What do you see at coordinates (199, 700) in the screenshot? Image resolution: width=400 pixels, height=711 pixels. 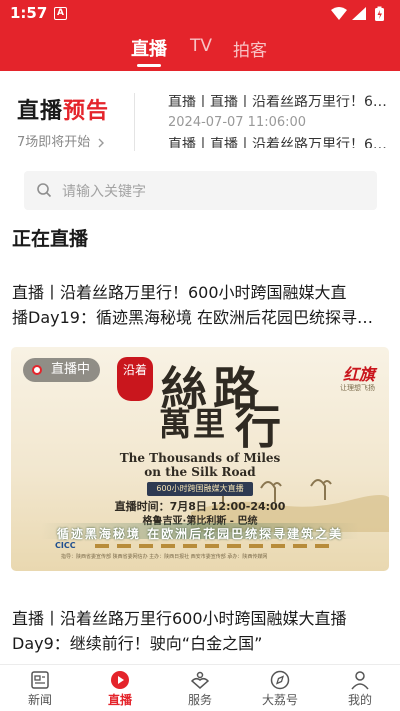 I see `nav-label: 服务` at bounding box center [199, 700].